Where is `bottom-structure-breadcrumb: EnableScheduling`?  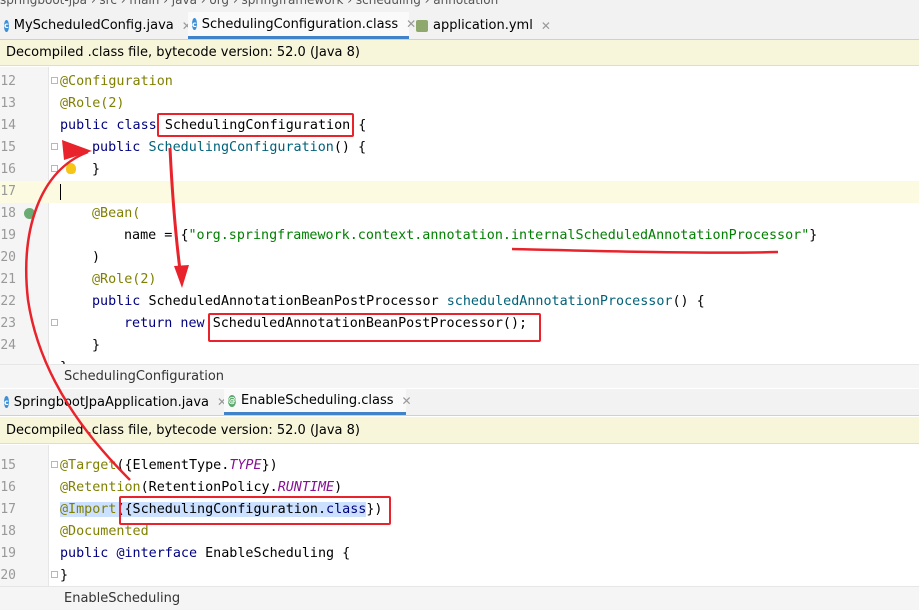 bottom-structure-breadcrumb: EnableScheduling is located at coordinates (459, 598).